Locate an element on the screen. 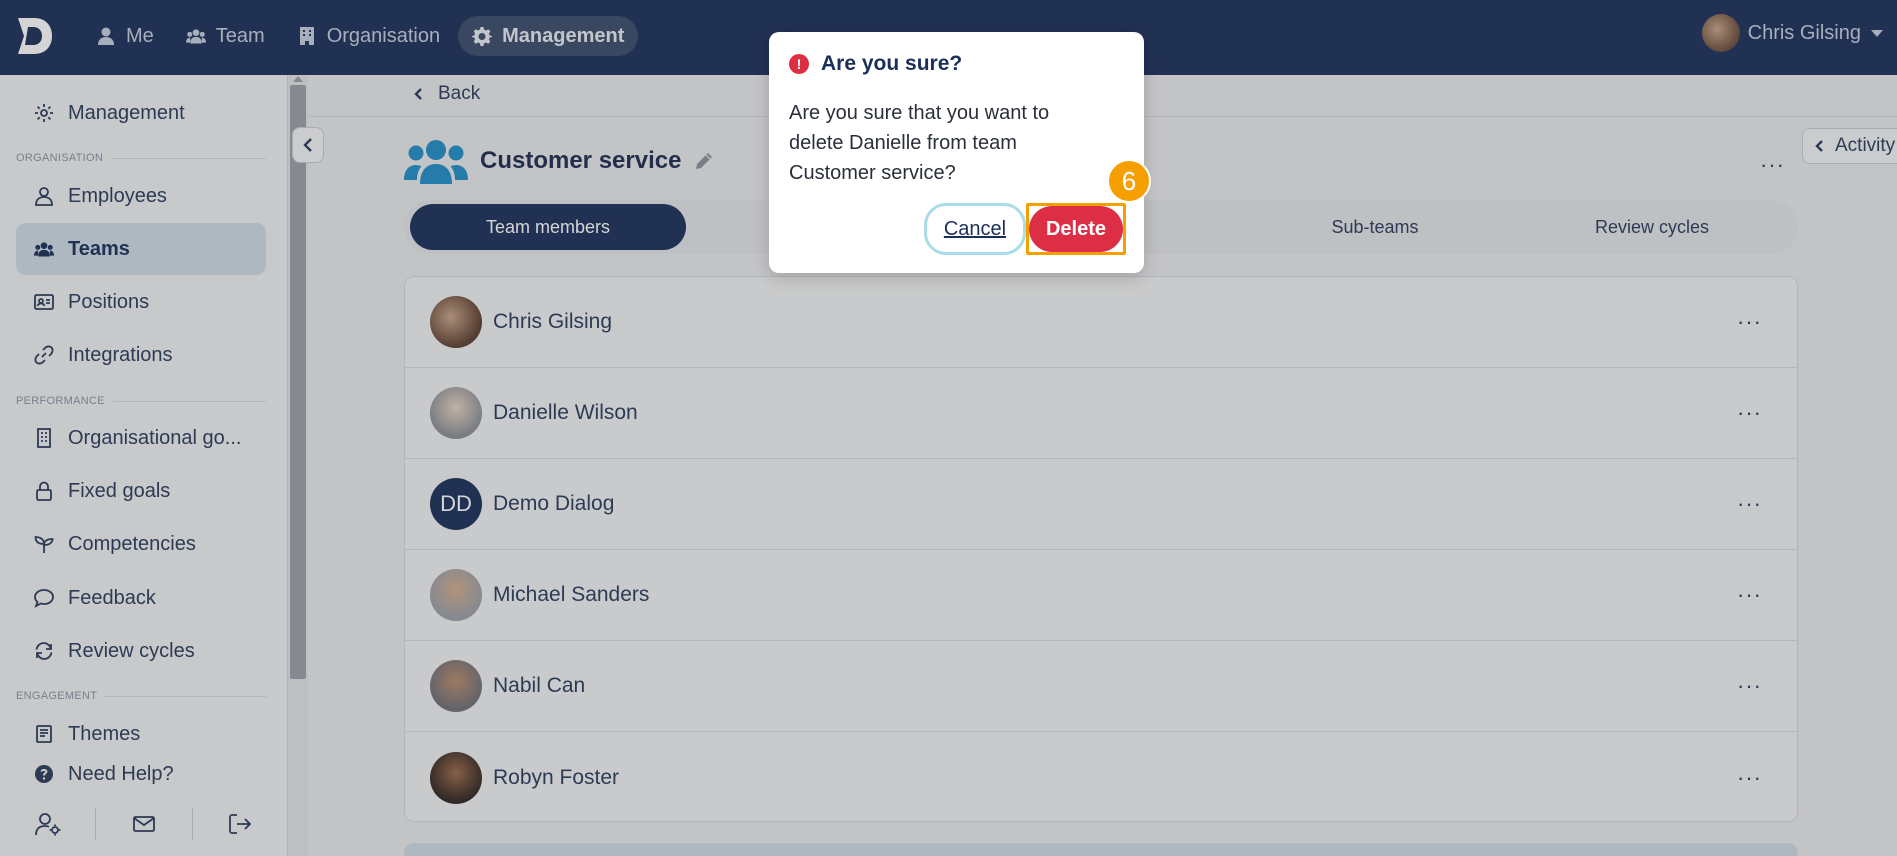 Image resolution: width=1897 pixels, height=856 pixels. step-number-badge: 6 is located at coordinates (1129, 181).